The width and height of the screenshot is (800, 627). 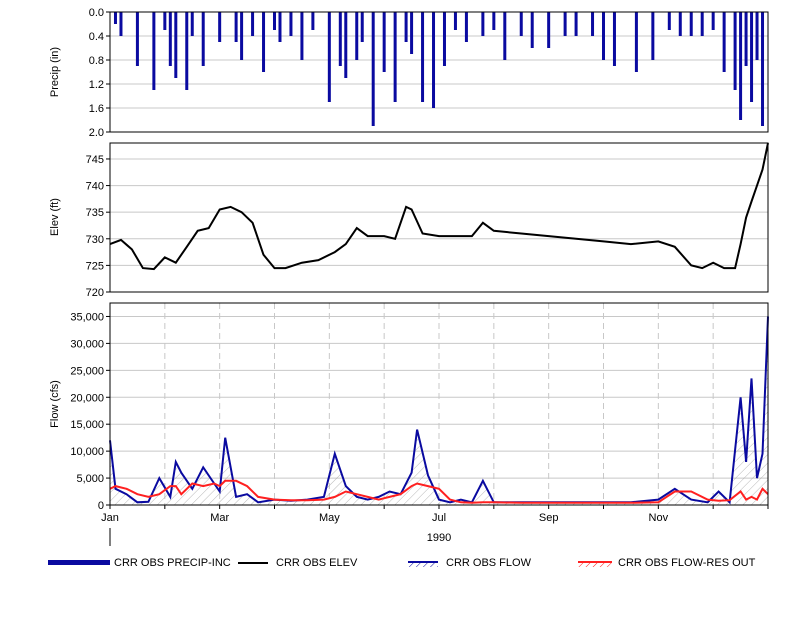 I want to click on elev-axis-label: Elev (ft), so click(x=55, y=217).